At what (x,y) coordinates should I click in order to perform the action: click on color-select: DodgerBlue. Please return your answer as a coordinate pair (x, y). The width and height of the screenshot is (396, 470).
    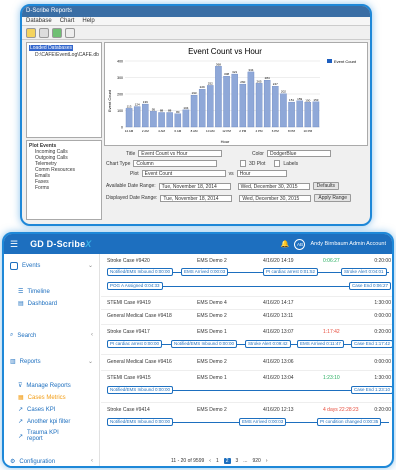
    Looking at the image, I should click on (298, 153).